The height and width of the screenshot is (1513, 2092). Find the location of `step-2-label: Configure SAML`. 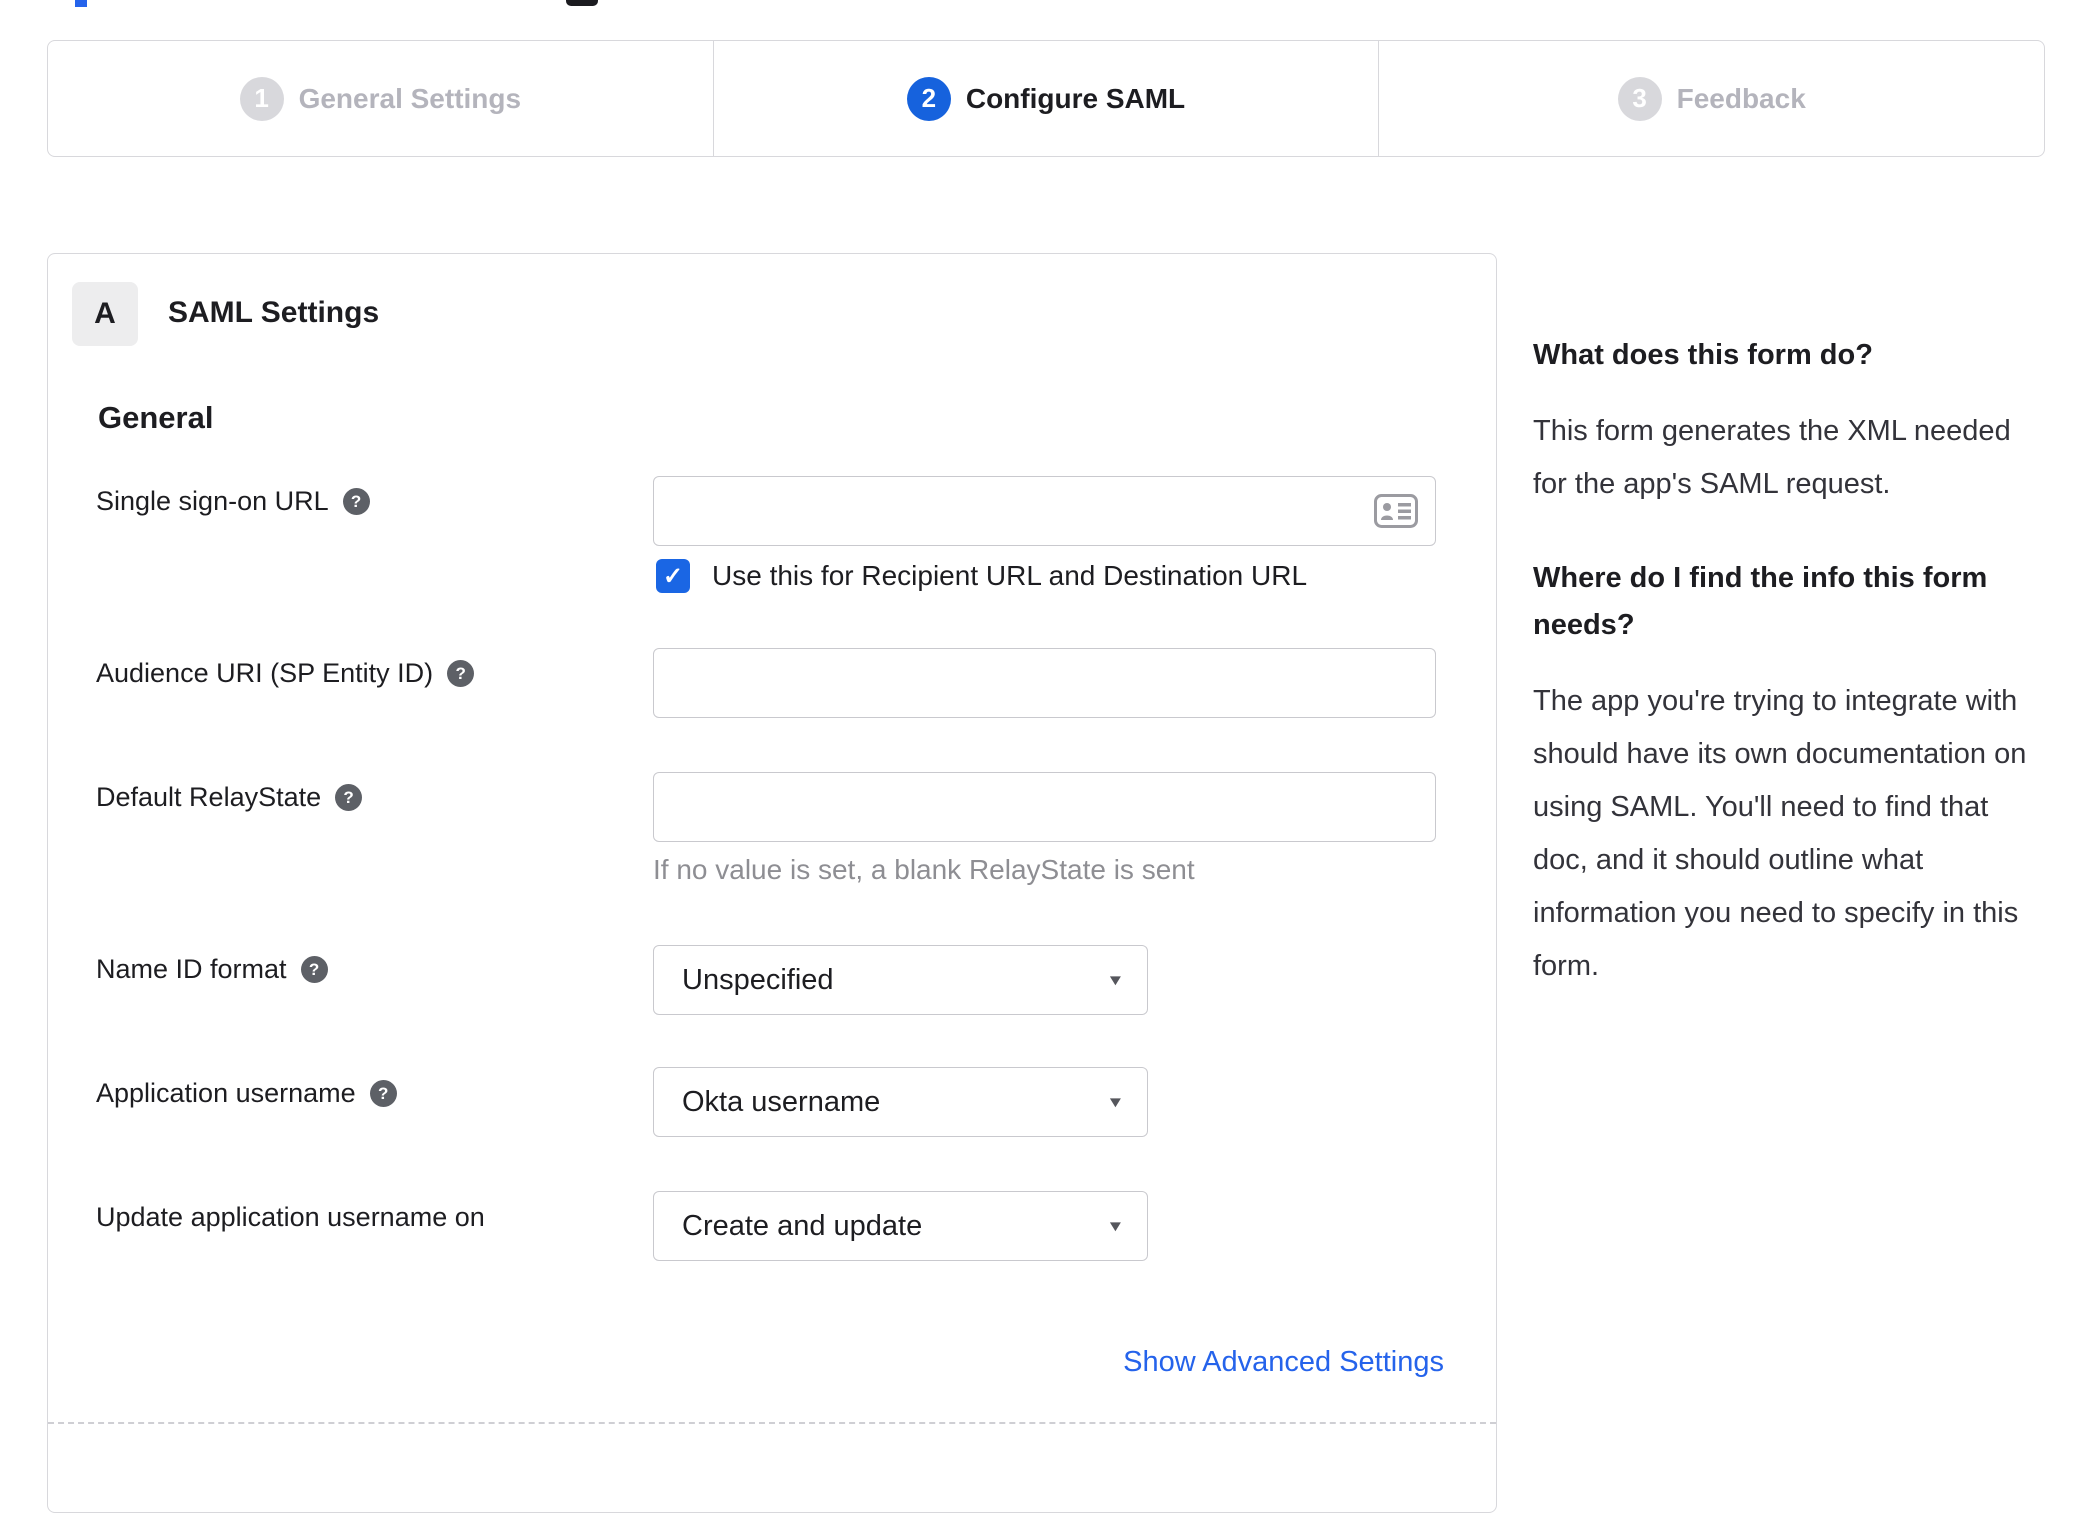

step-2-label: Configure SAML is located at coordinates (1075, 98).